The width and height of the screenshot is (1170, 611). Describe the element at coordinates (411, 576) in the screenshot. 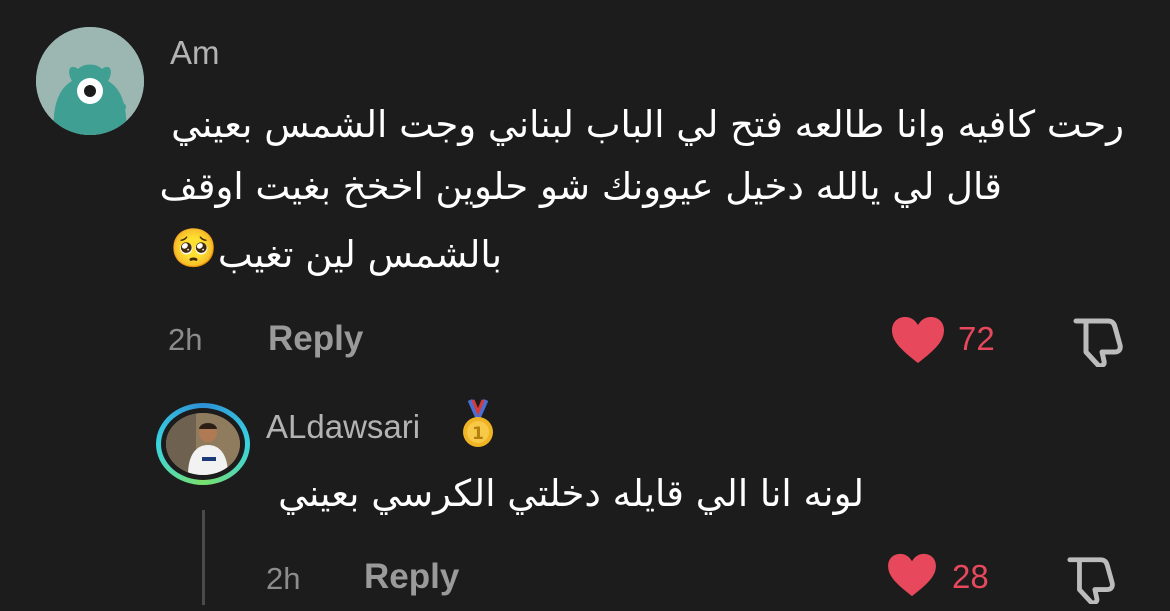

I see `reply-reply-button: Reply` at that location.